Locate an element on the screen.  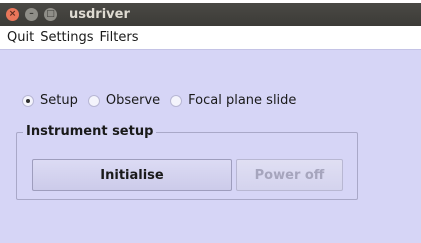
radio-observe: Observe is located at coordinates (124, 100).